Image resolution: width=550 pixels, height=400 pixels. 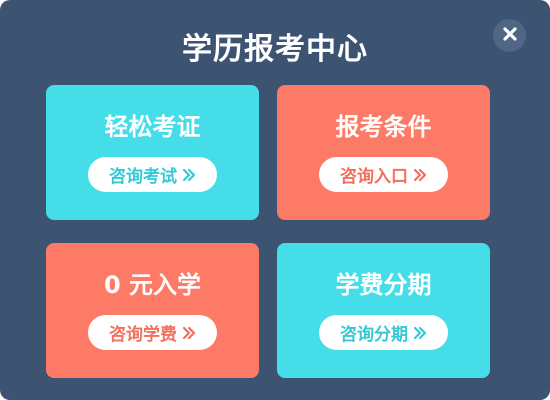 I want to click on card-enrollment-requirements: 报考条件 咨询入口, so click(x=383, y=152).